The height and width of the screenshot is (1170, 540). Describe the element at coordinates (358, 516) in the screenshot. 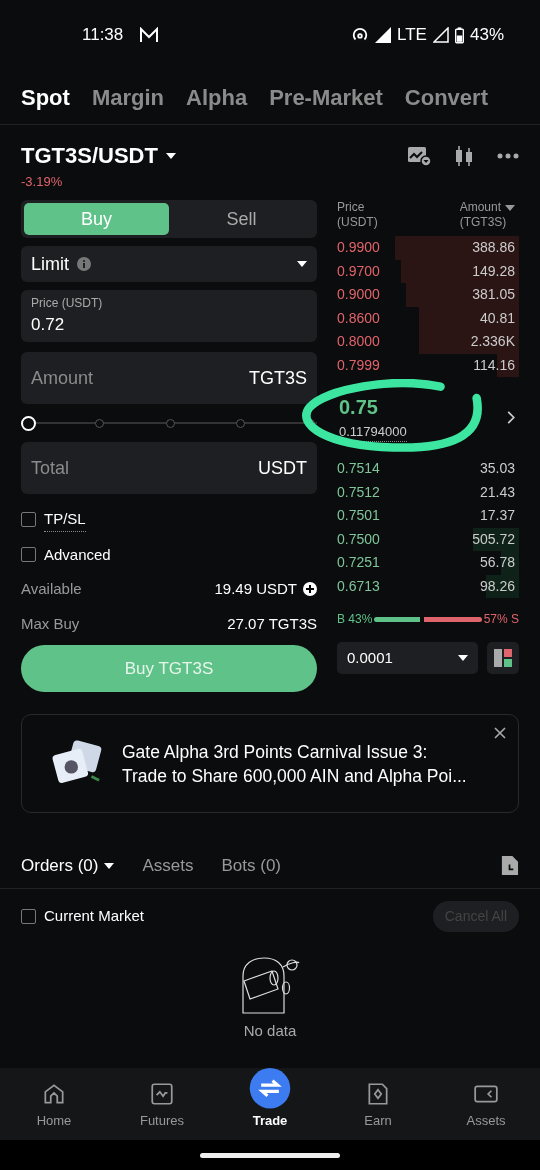

I see `bid-price: 0.7501` at that location.